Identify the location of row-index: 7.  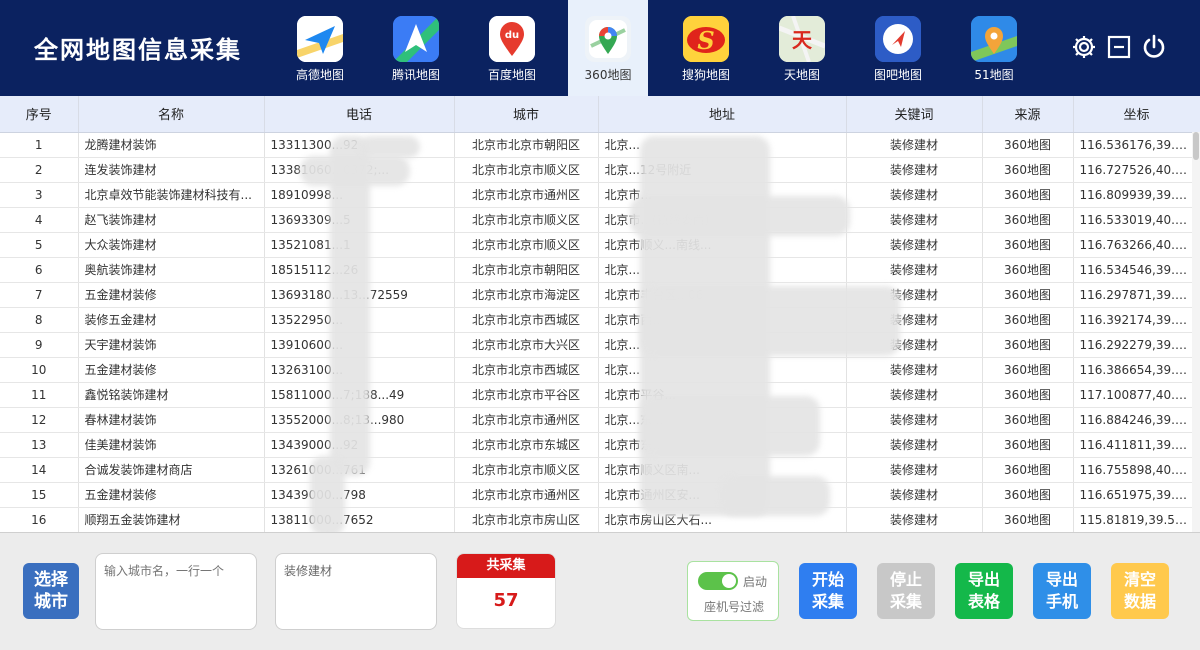
(39, 295).